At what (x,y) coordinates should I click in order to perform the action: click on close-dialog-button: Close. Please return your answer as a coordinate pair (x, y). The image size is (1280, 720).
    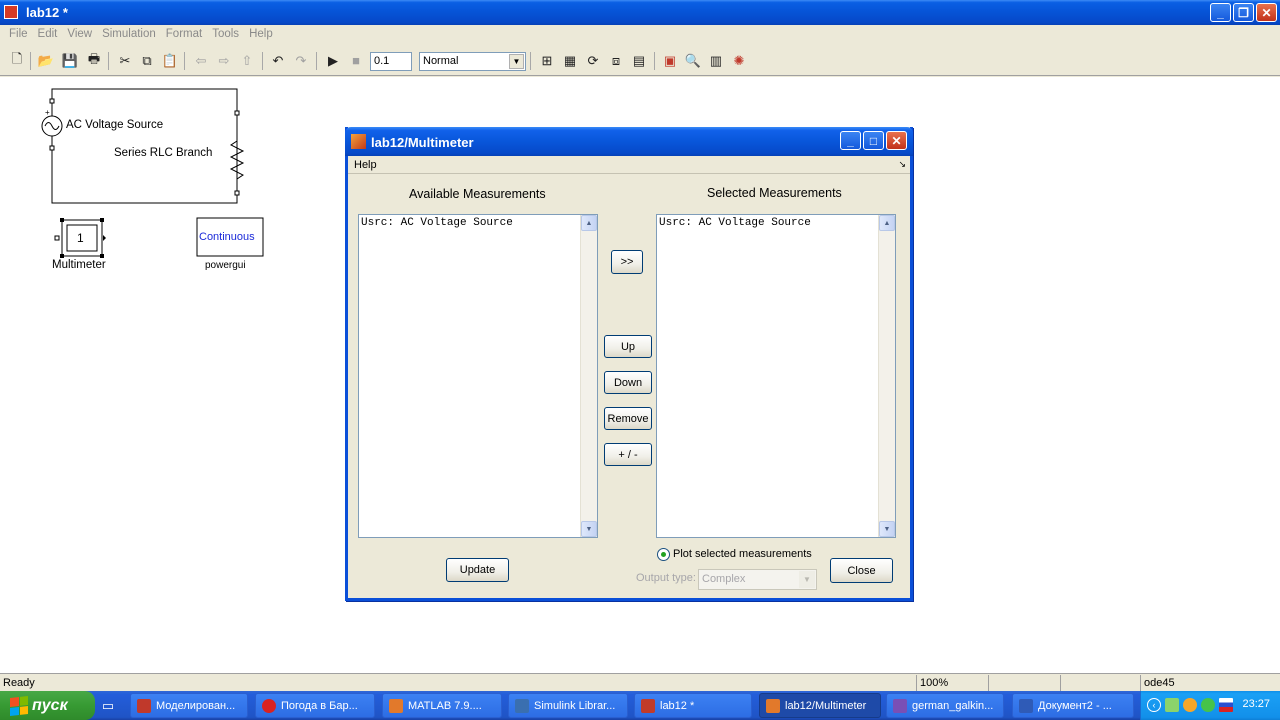
    Looking at the image, I should click on (861, 570).